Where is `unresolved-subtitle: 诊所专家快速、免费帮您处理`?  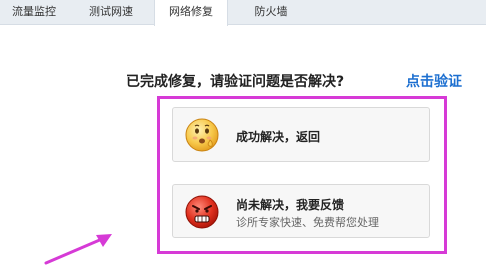 unresolved-subtitle: 诊所专家快速、免费帮您处理 is located at coordinates (307, 222).